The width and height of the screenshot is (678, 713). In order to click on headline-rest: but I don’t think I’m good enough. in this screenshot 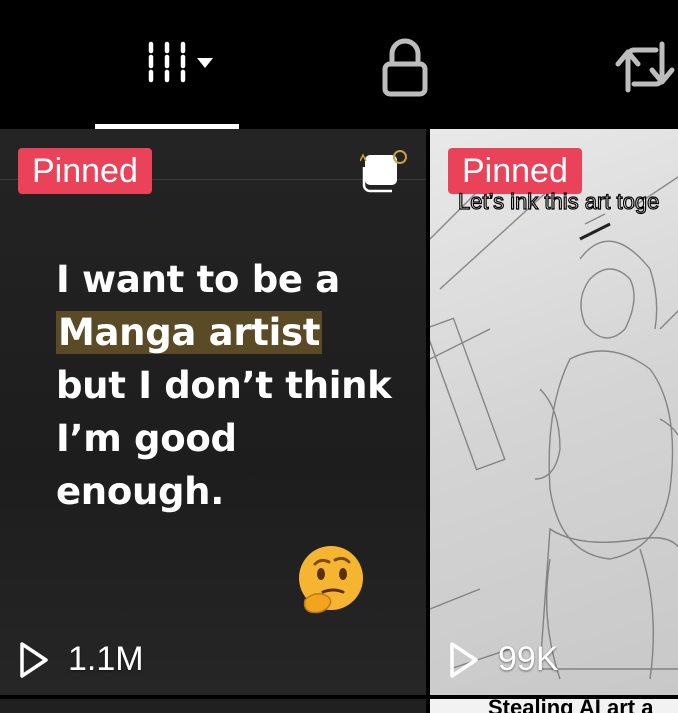, I will do `click(224, 438)`.